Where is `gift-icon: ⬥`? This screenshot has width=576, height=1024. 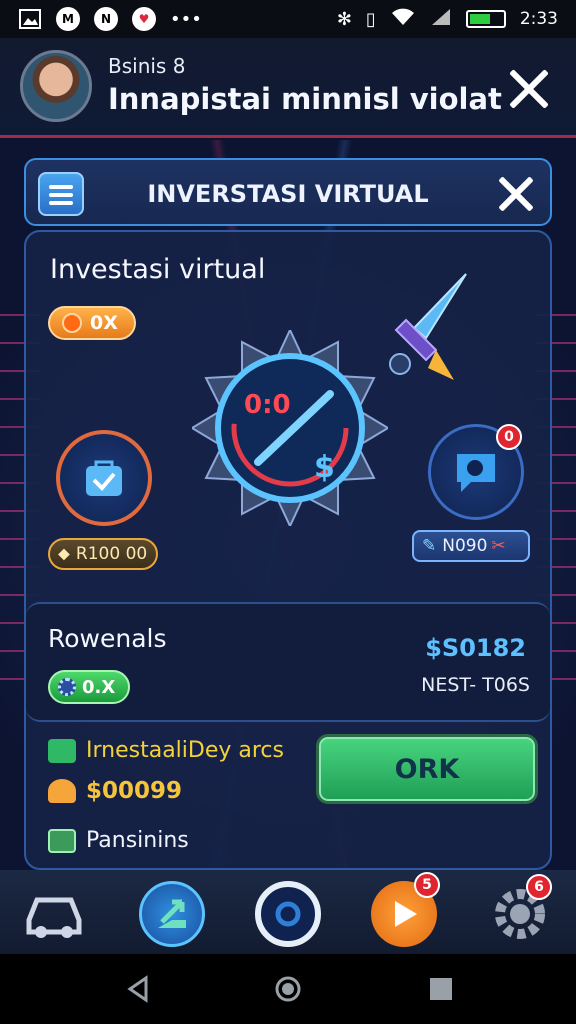 gift-icon: ⬥ is located at coordinates (64, 554).